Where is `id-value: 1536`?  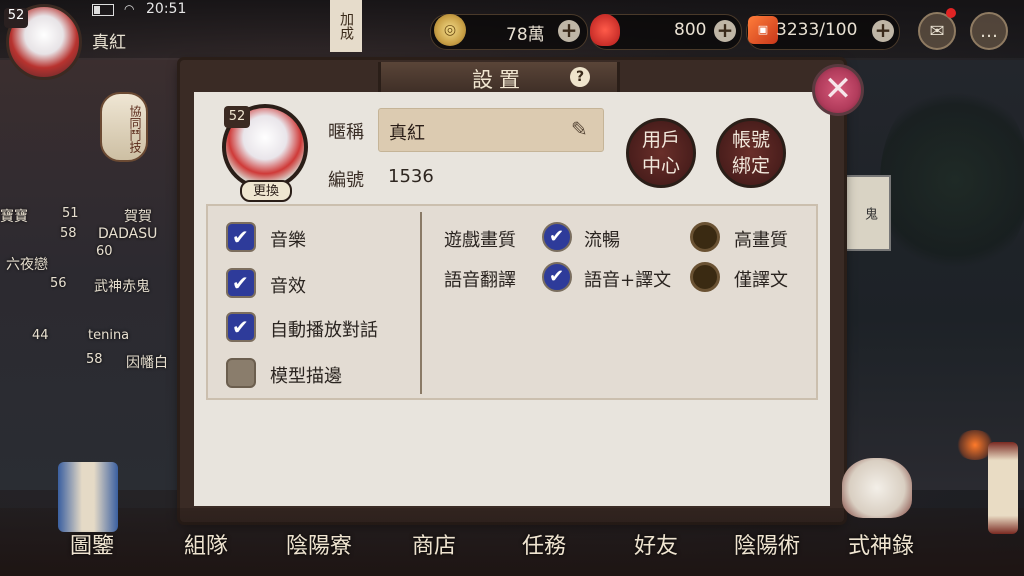 id-value: 1536 is located at coordinates (411, 176).